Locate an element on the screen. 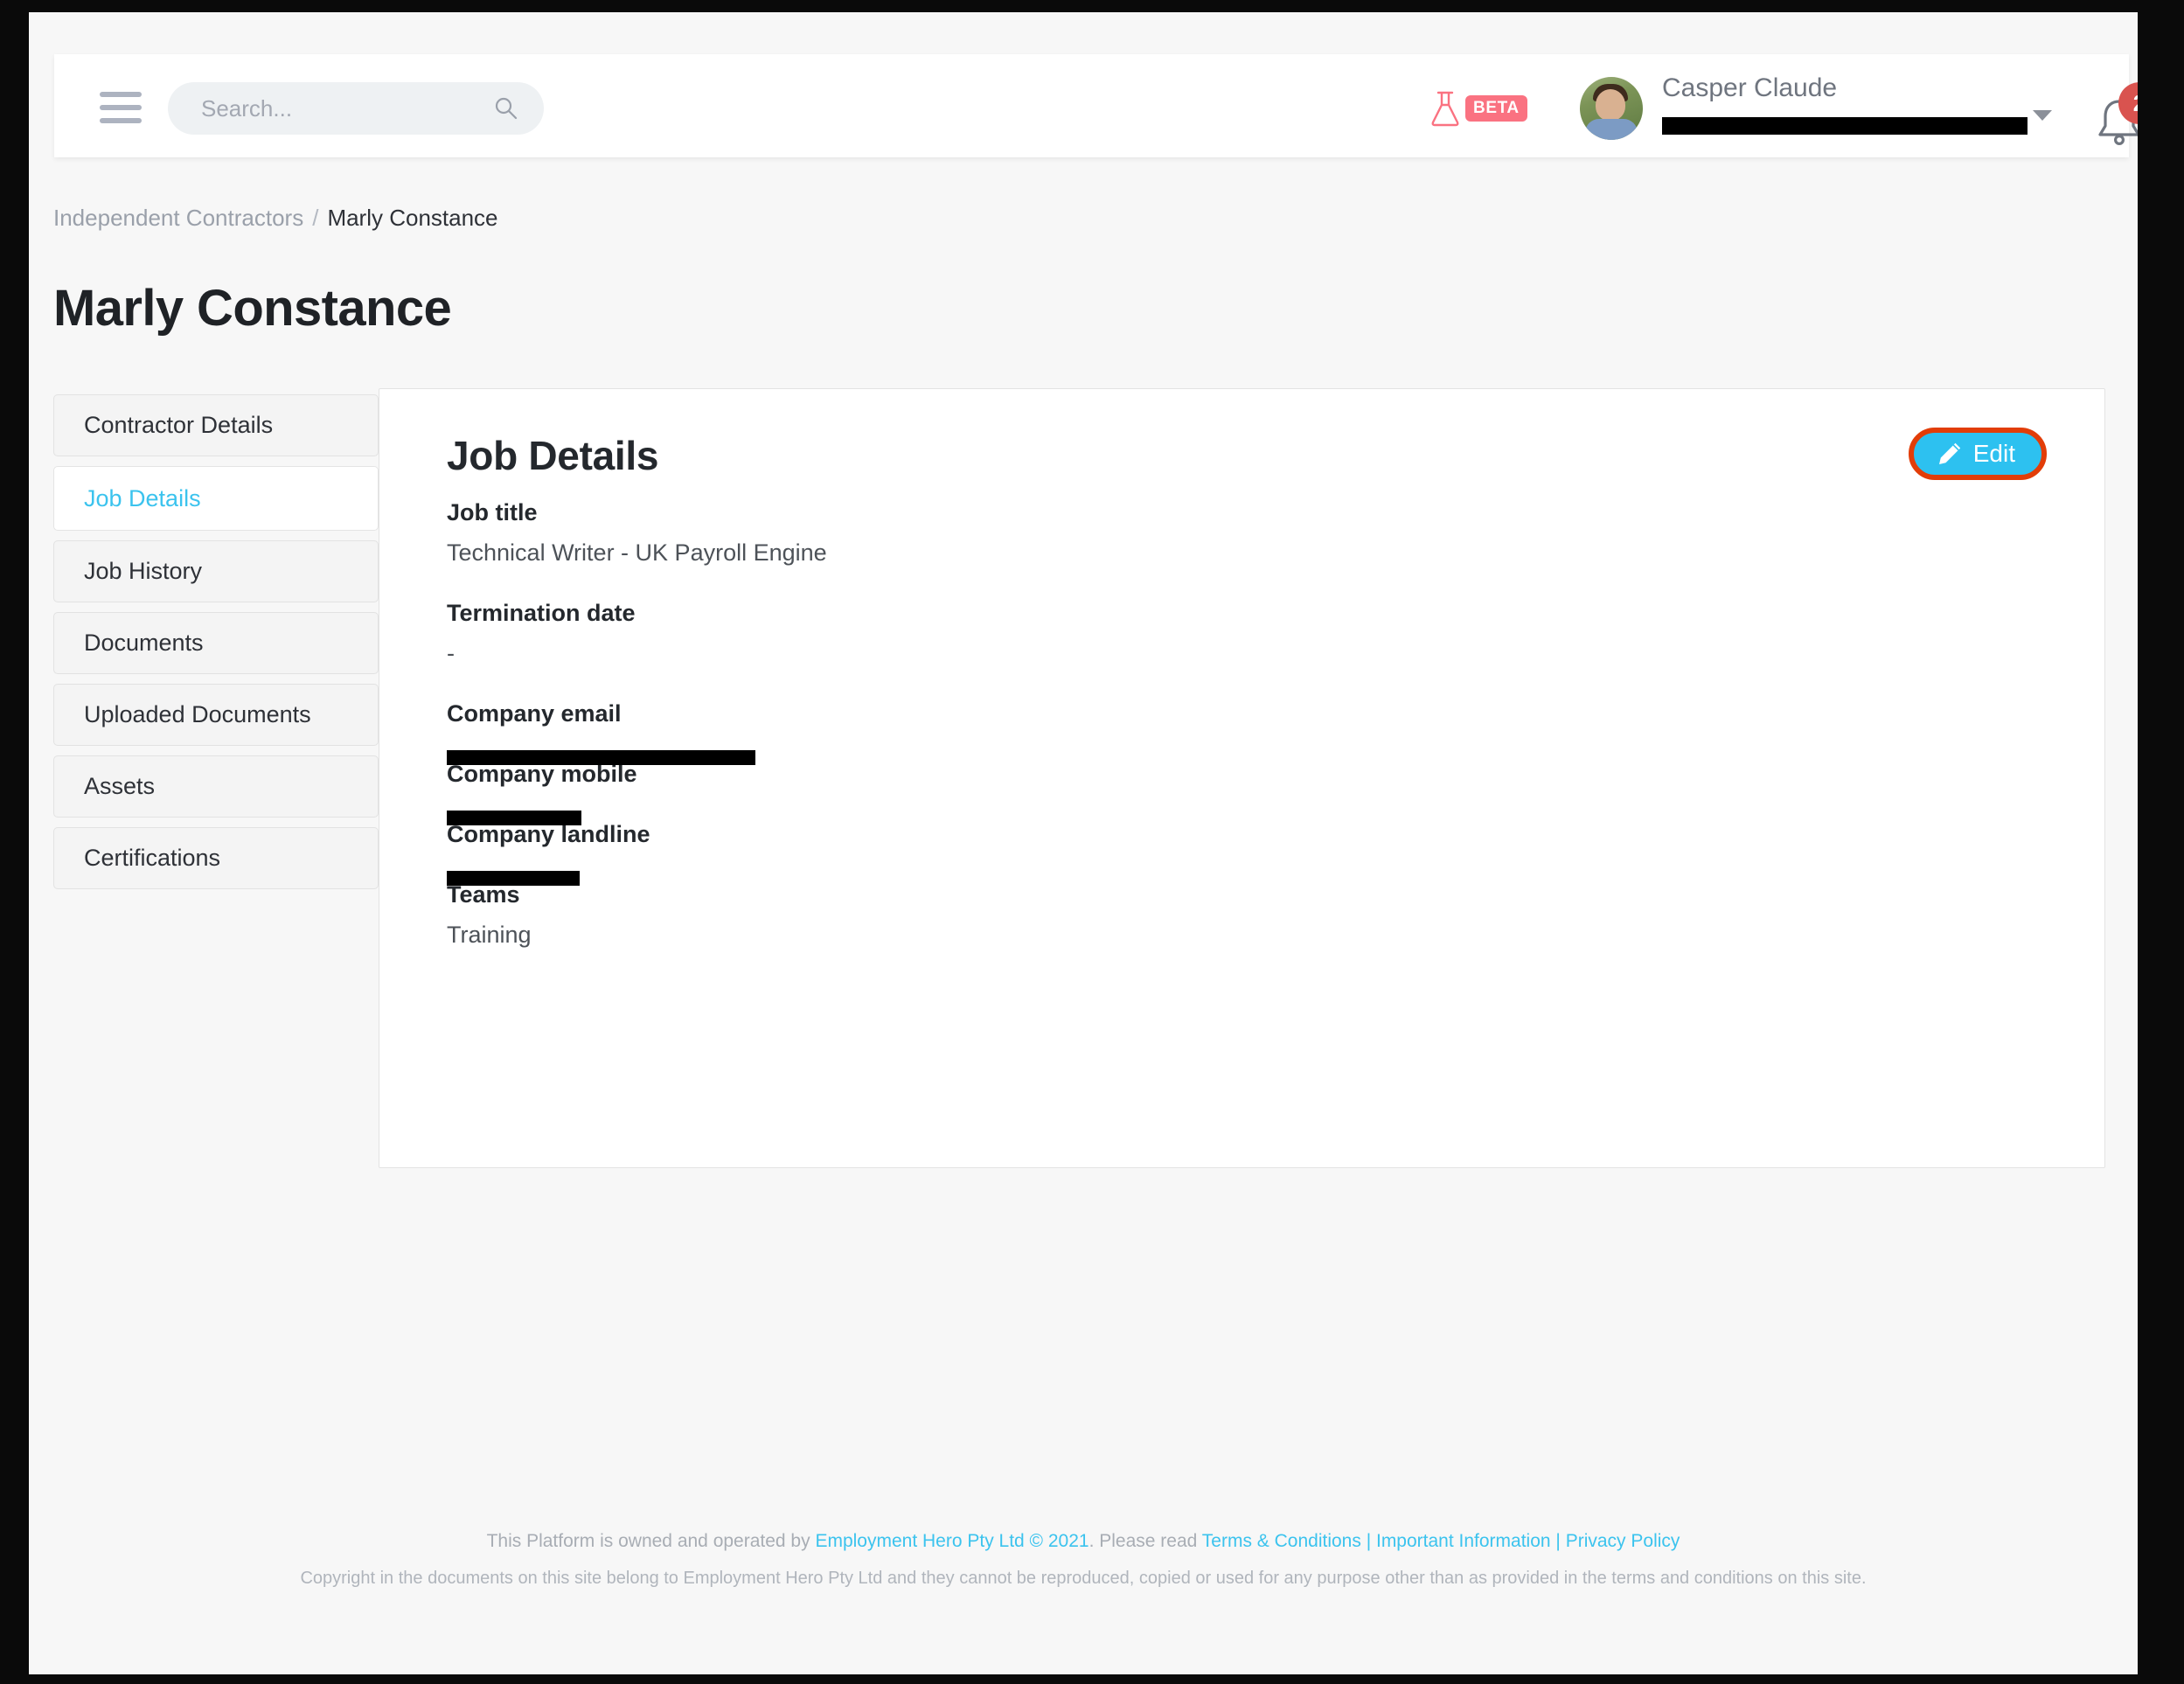 The image size is (2184, 1684). chevron-down-icon is located at coordinates (2042, 115).